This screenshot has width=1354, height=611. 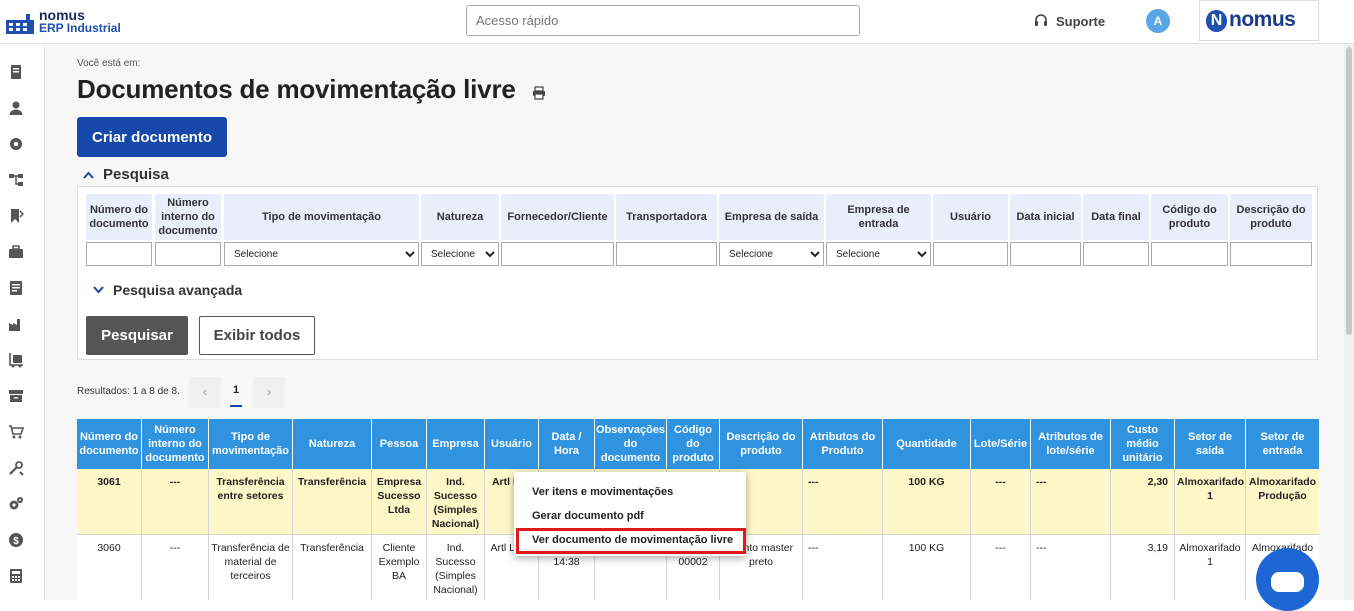 What do you see at coordinates (16, 504) in the screenshot?
I see `gears-icon` at bounding box center [16, 504].